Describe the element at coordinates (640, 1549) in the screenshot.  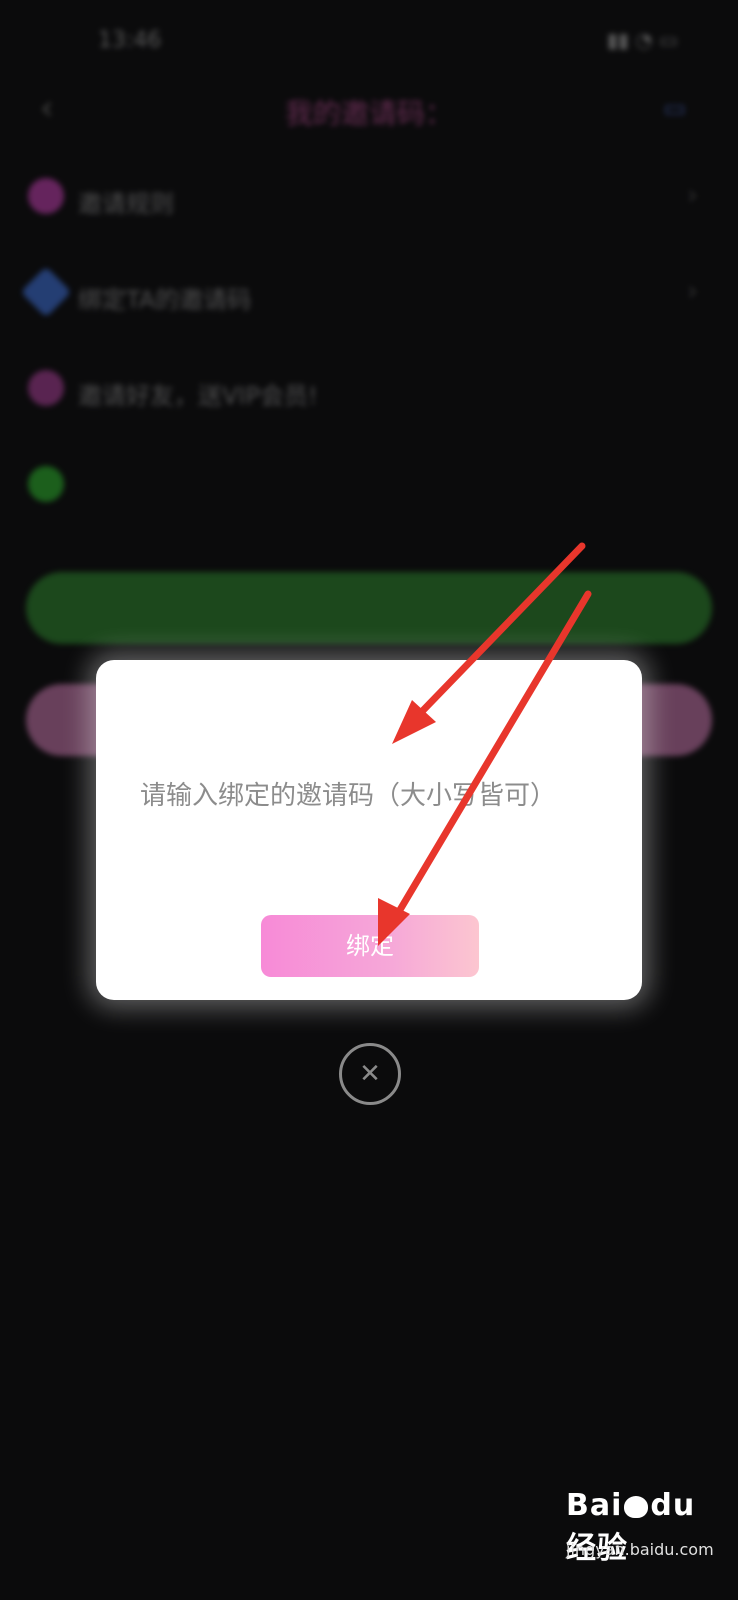
I see `watermark-url: jingyan.baidu.com` at that location.